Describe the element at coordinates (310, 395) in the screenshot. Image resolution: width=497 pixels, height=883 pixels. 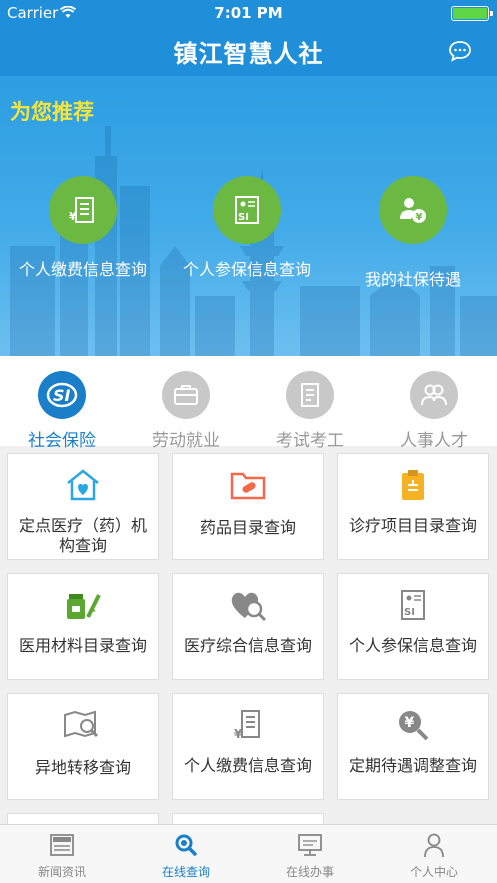
I see `exam-icon` at that location.